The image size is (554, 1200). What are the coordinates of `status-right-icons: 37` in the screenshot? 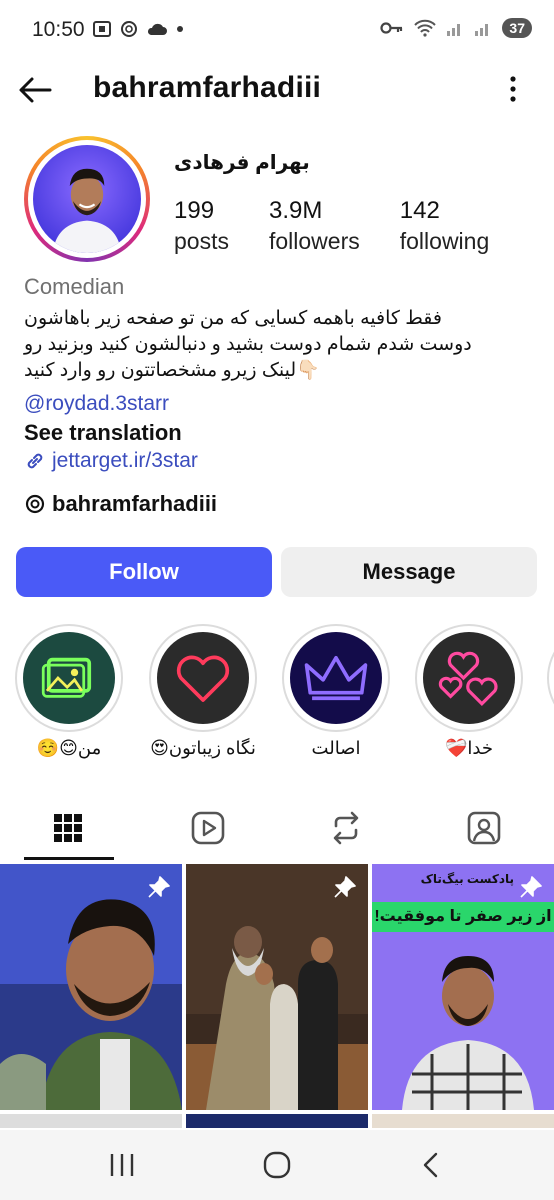 It's located at (456, 28).